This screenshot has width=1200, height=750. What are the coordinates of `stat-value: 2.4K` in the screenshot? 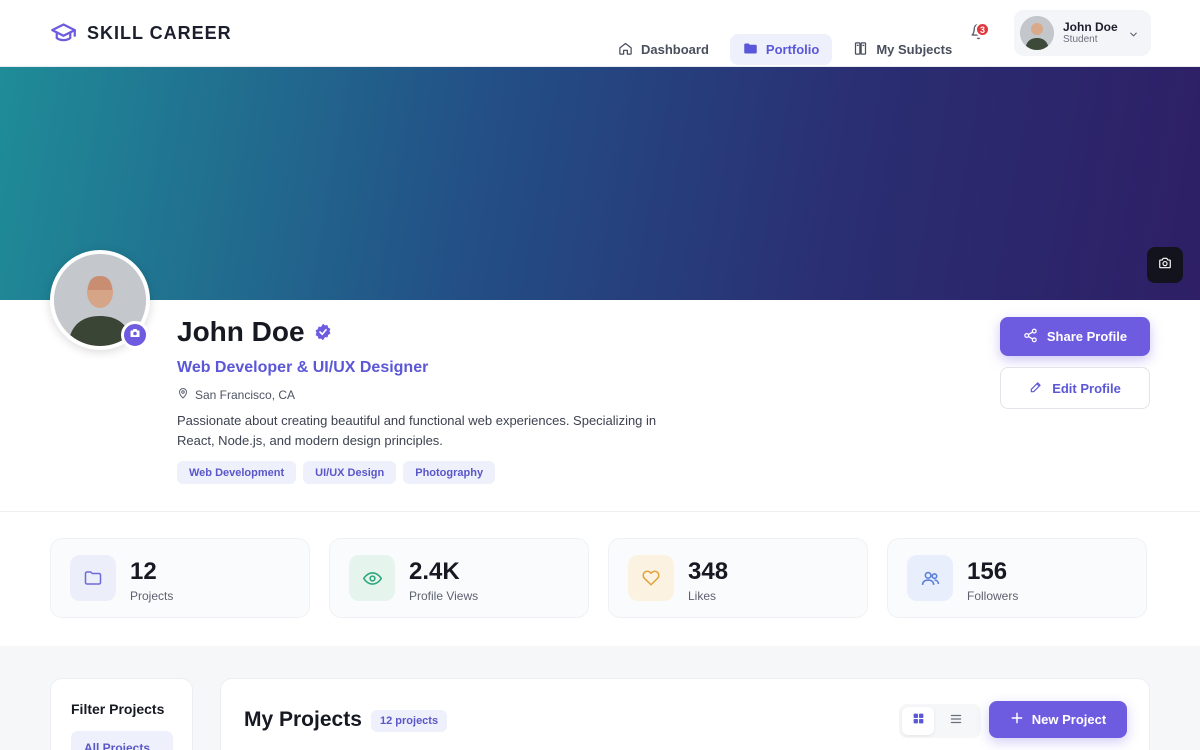 It's located at (434, 571).